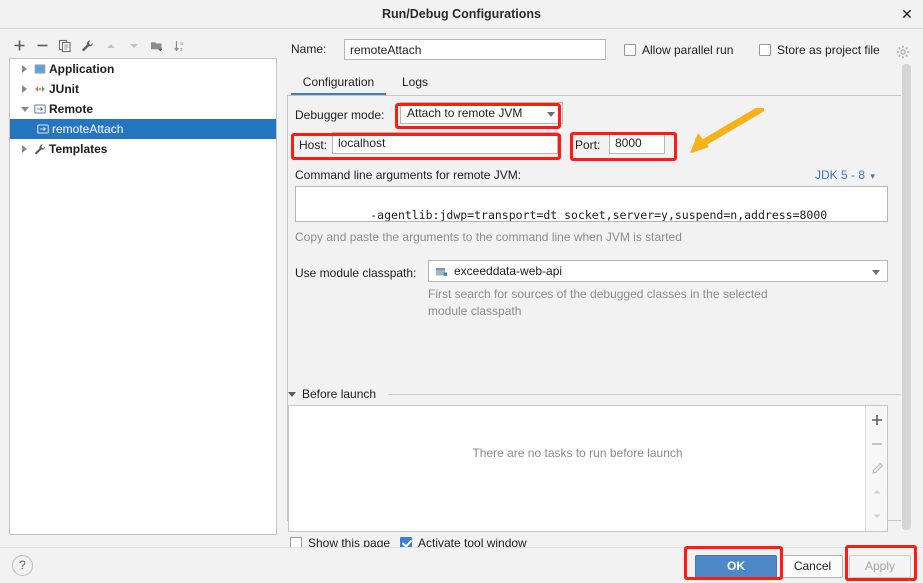 The height and width of the screenshot is (583, 923). I want to click on tree-item-label: Remote, so click(71, 109).